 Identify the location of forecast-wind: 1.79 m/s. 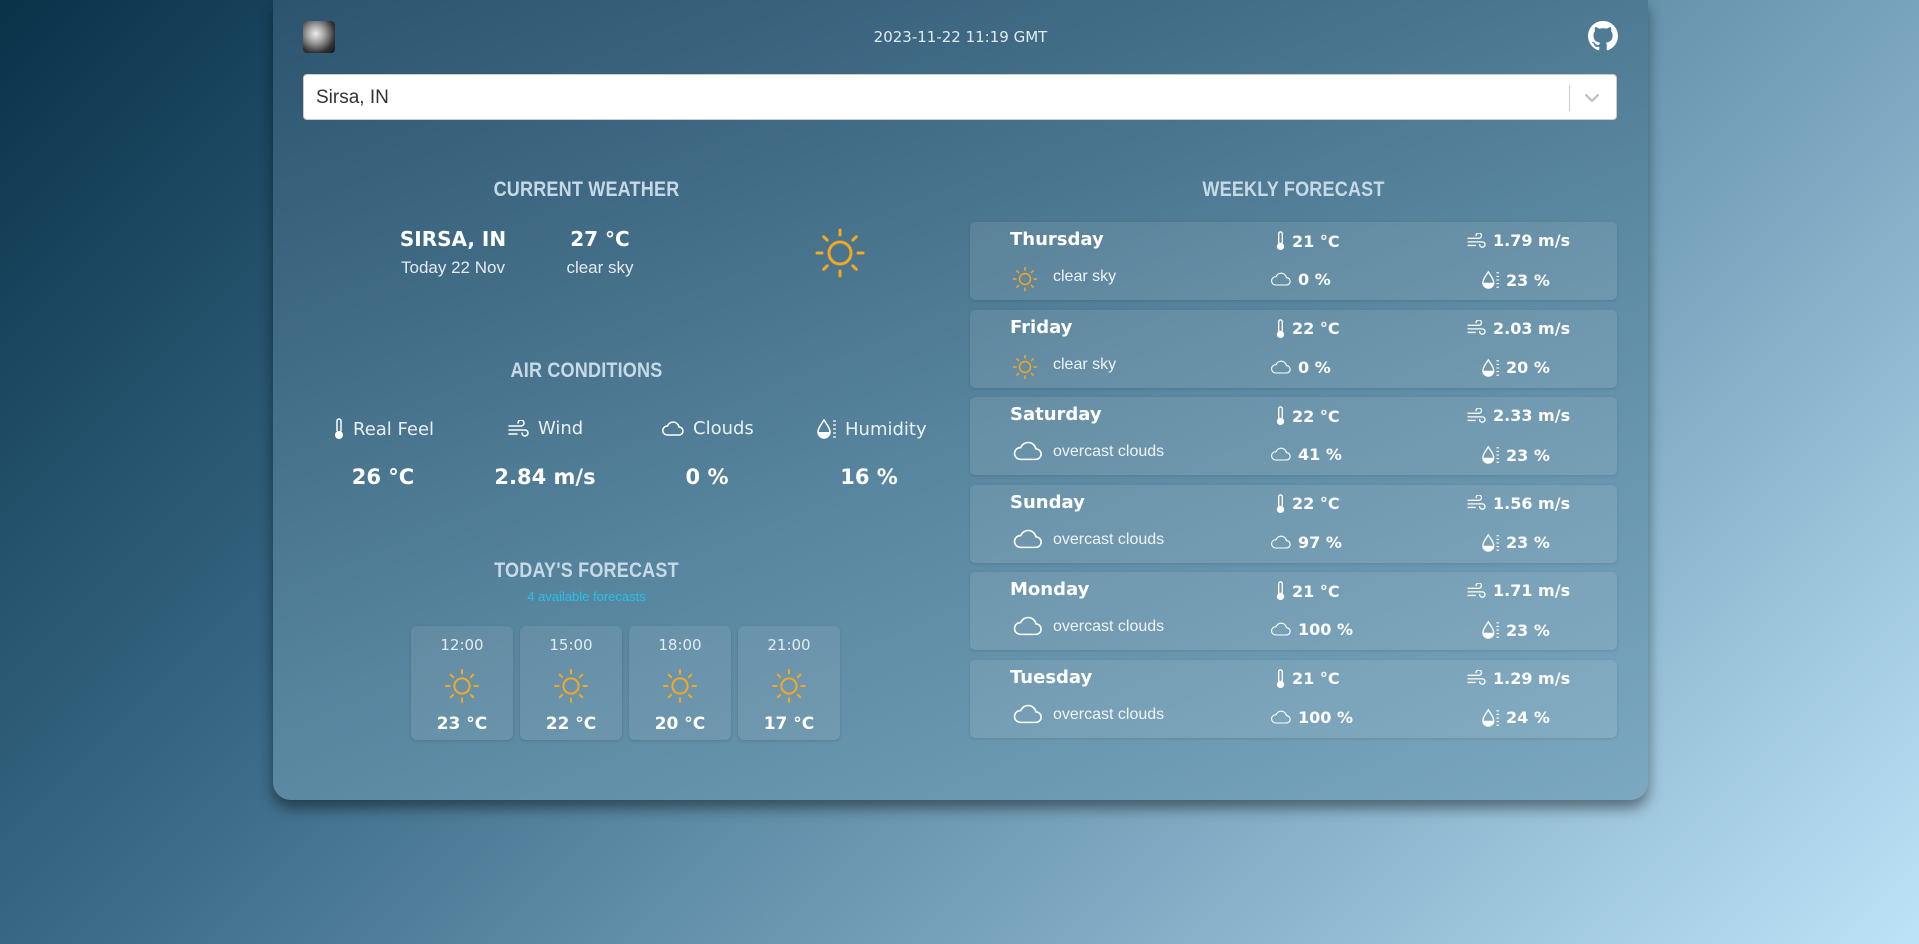
(1518, 240).